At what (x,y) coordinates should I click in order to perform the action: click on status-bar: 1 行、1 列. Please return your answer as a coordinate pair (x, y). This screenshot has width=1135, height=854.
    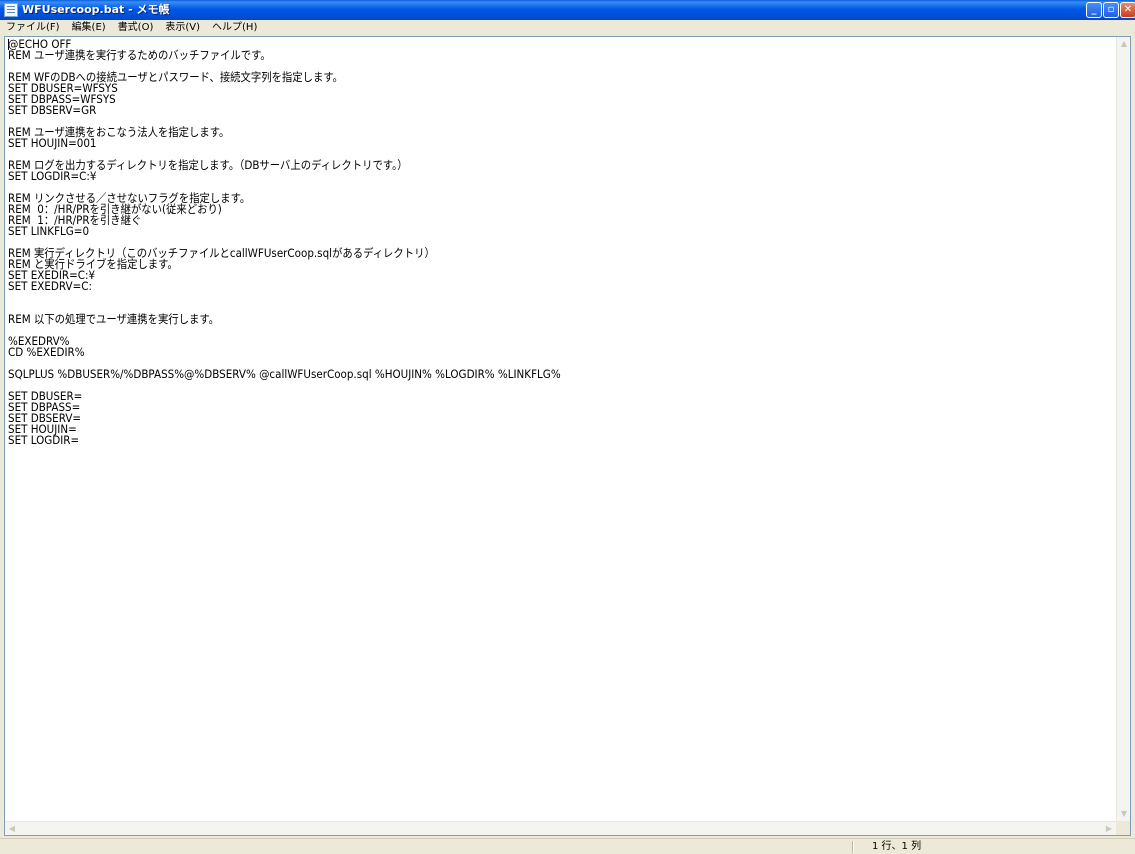
    Looking at the image, I should click on (567, 846).